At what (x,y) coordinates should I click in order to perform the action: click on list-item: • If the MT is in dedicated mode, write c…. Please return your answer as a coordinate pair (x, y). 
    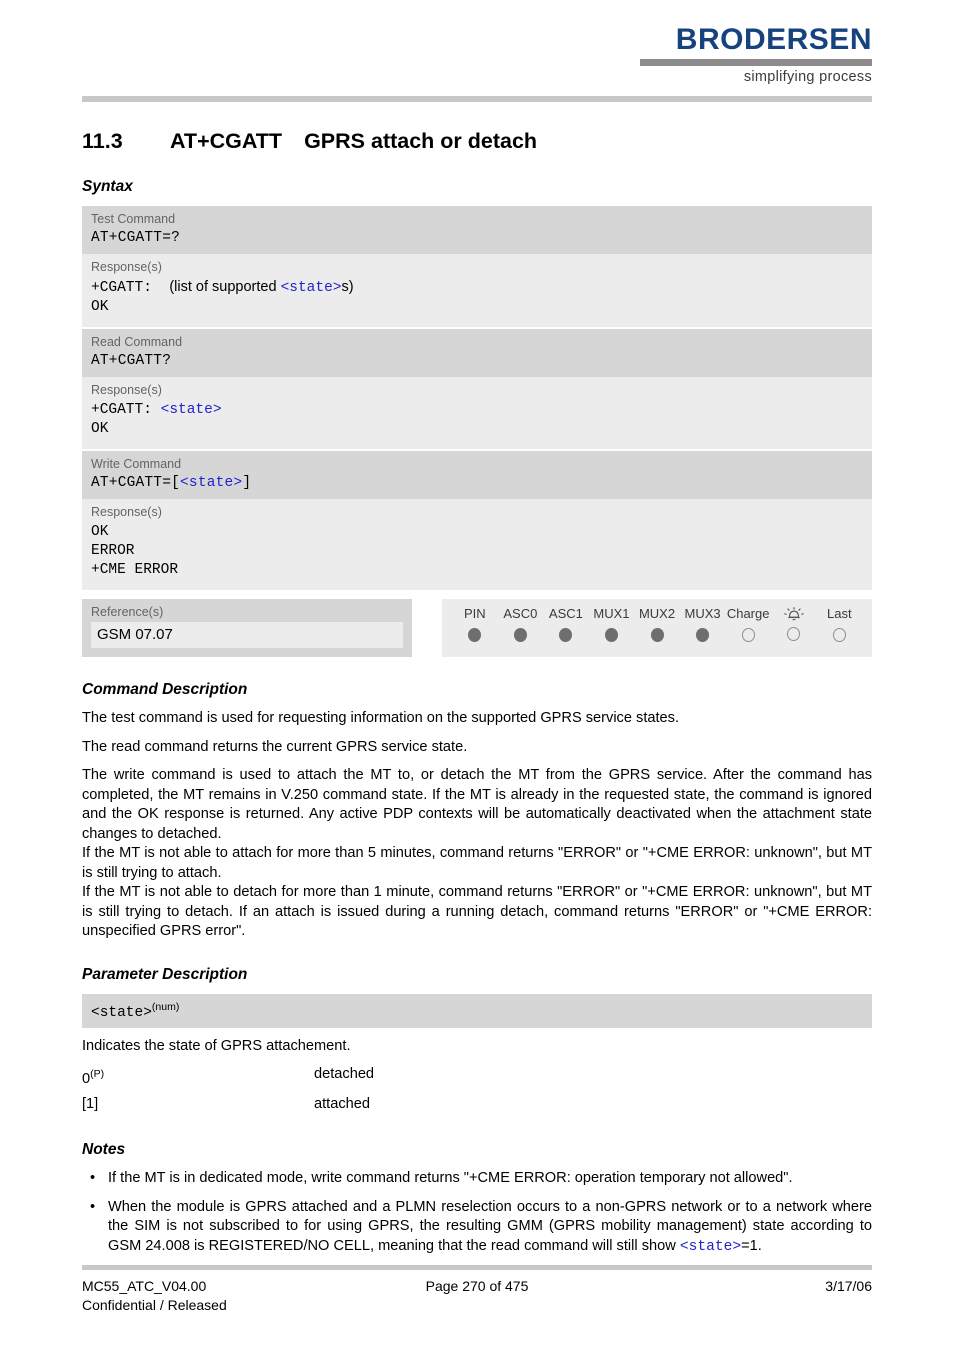
    Looking at the image, I should click on (477, 1179).